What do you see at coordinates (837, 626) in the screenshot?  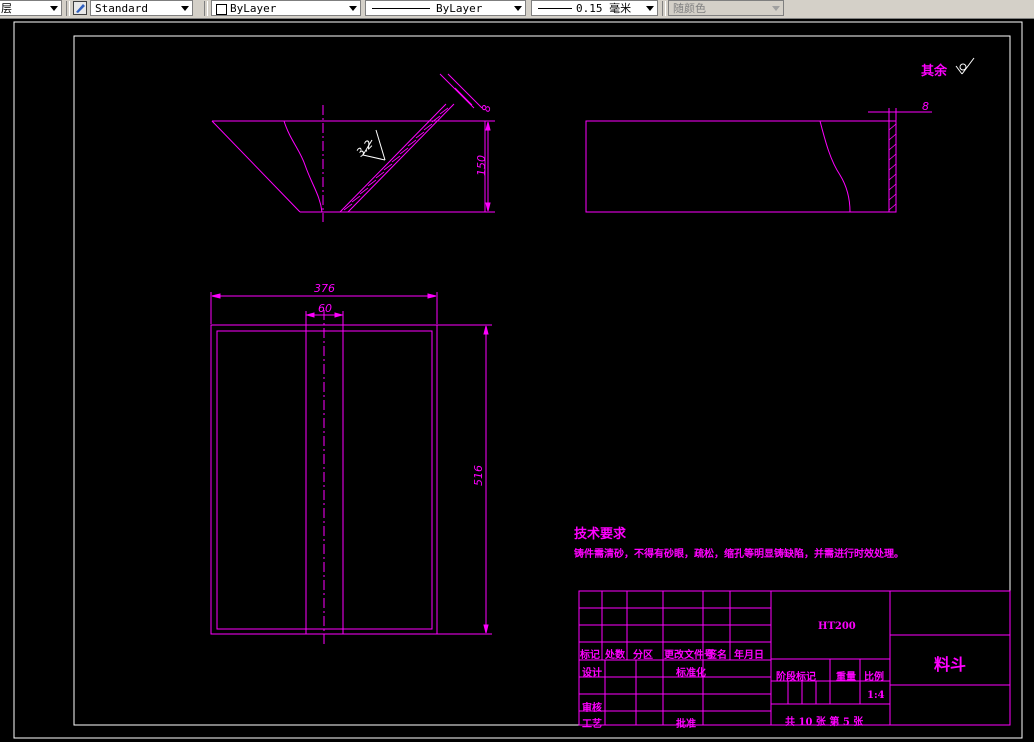 I see `material-text: HT200` at bounding box center [837, 626].